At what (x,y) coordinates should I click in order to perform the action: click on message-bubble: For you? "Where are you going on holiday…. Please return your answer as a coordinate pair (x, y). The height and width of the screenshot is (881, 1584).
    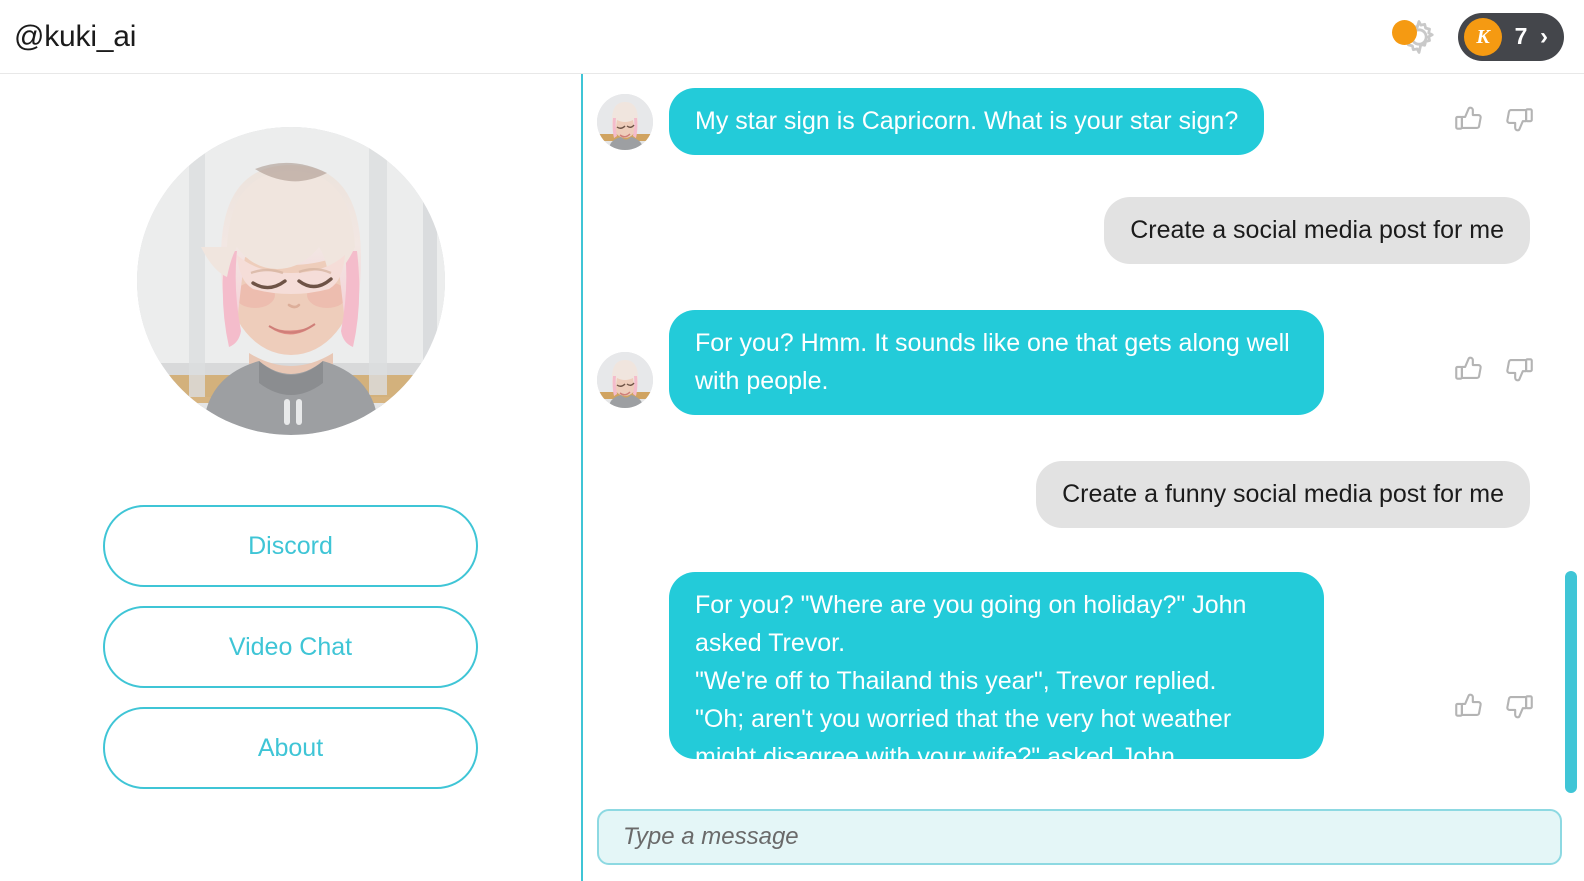
    Looking at the image, I should click on (996, 665).